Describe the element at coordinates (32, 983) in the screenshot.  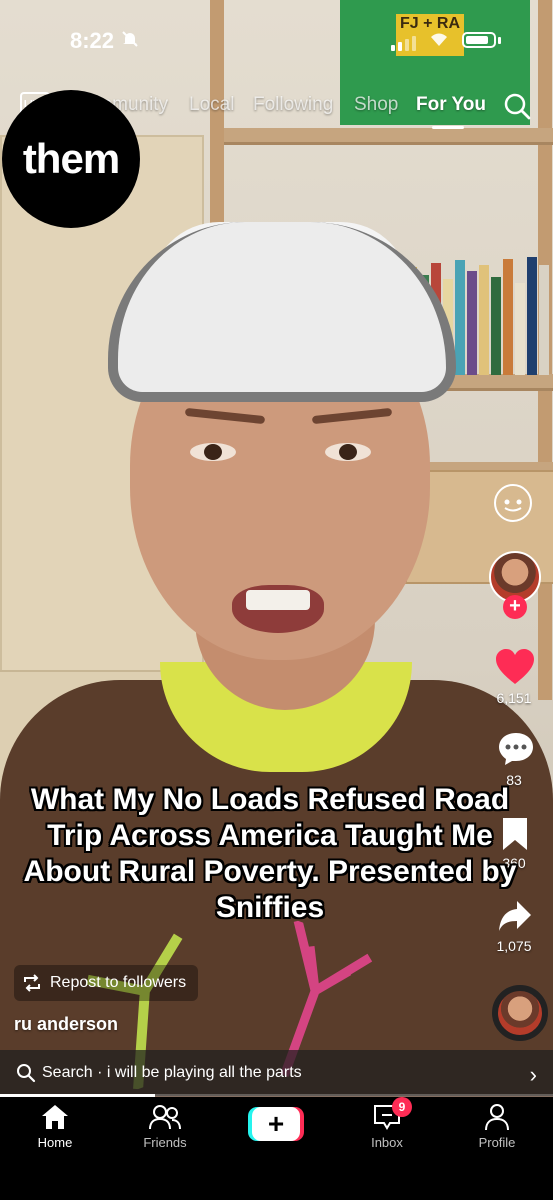
I see `repost-icon` at that location.